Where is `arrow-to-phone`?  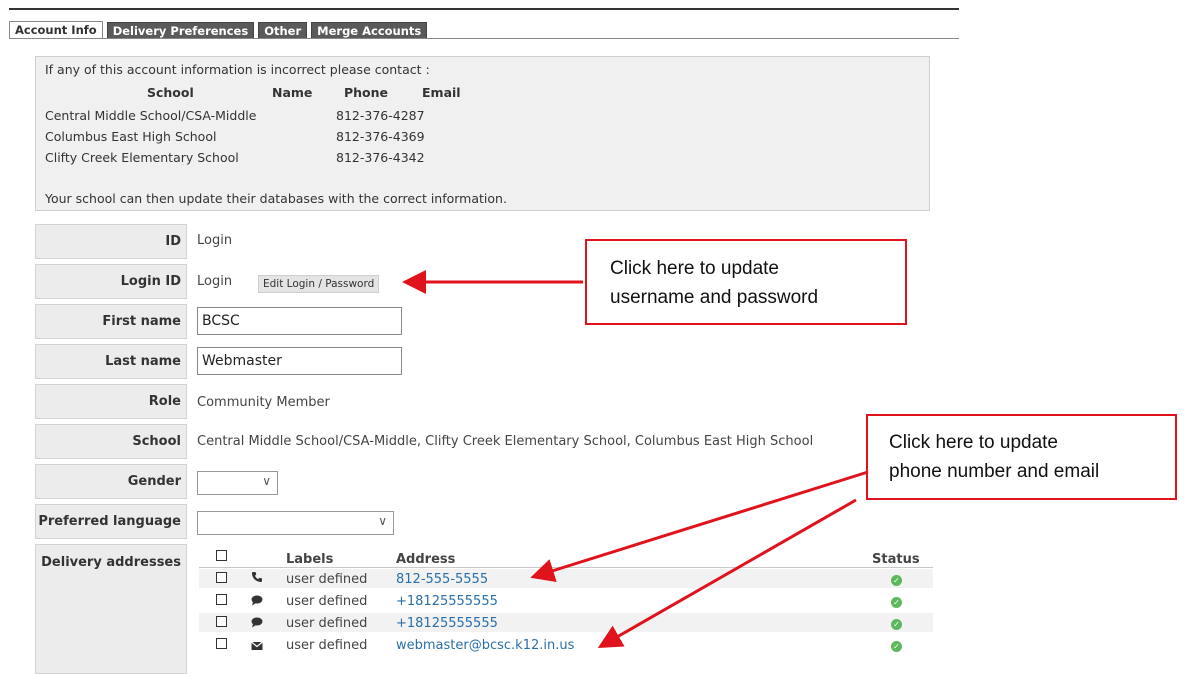 arrow-to-phone is located at coordinates (699, 526).